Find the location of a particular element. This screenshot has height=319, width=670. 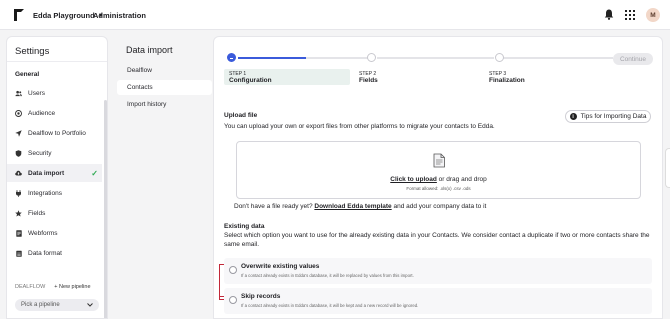

continue-button: Continue is located at coordinates (633, 59).